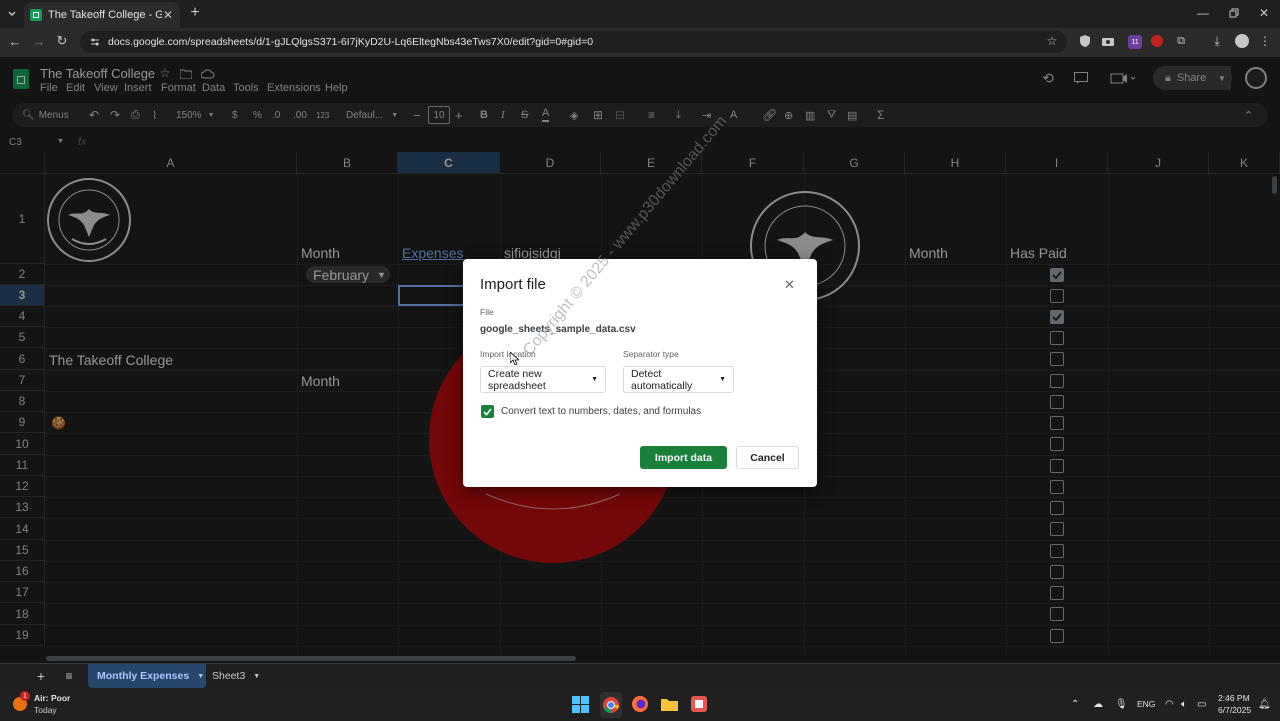 The height and width of the screenshot is (721, 1280). I want to click on back-icon: ←, so click(15, 41).